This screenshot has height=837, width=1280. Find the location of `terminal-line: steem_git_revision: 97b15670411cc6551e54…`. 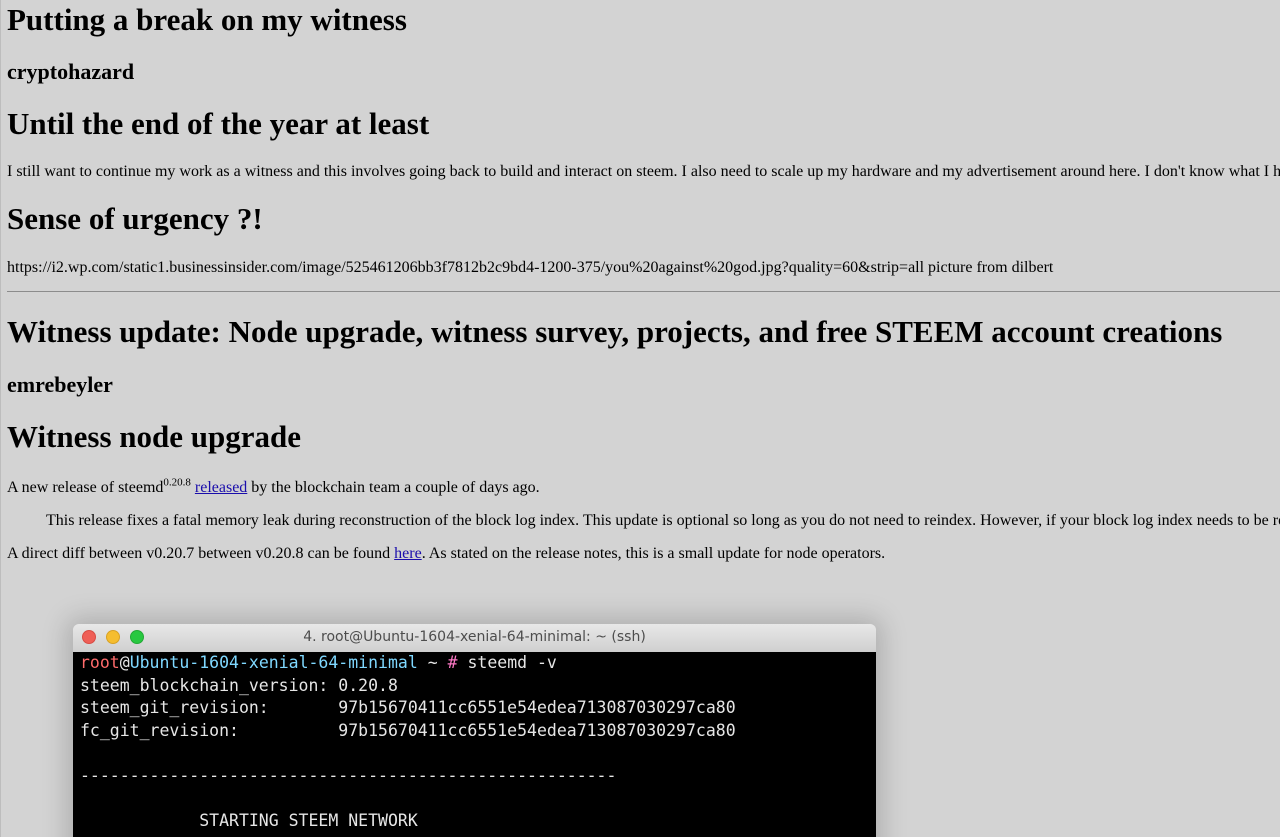

terminal-line: steem_git_revision: 97b15670411cc6551e54… is located at coordinates (408, 708).